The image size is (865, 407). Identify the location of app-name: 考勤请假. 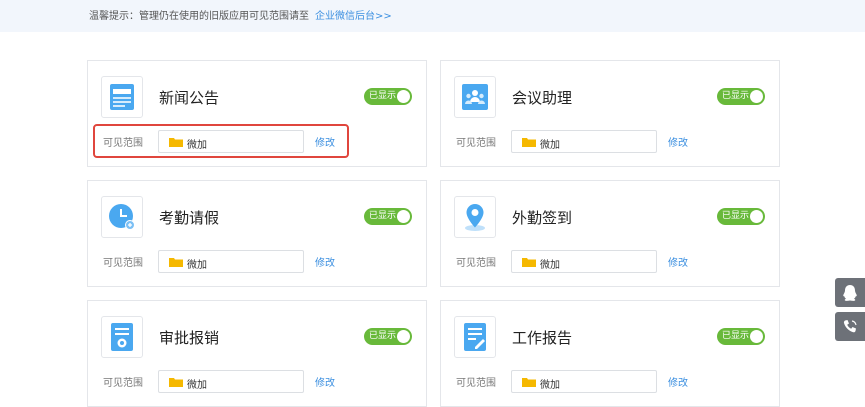
(189, 218).